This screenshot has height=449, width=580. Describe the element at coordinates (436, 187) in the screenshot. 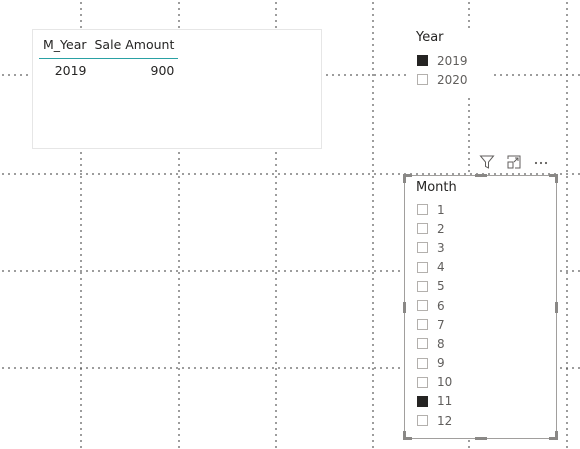

I see `month-slicer-title: Month` at that location.